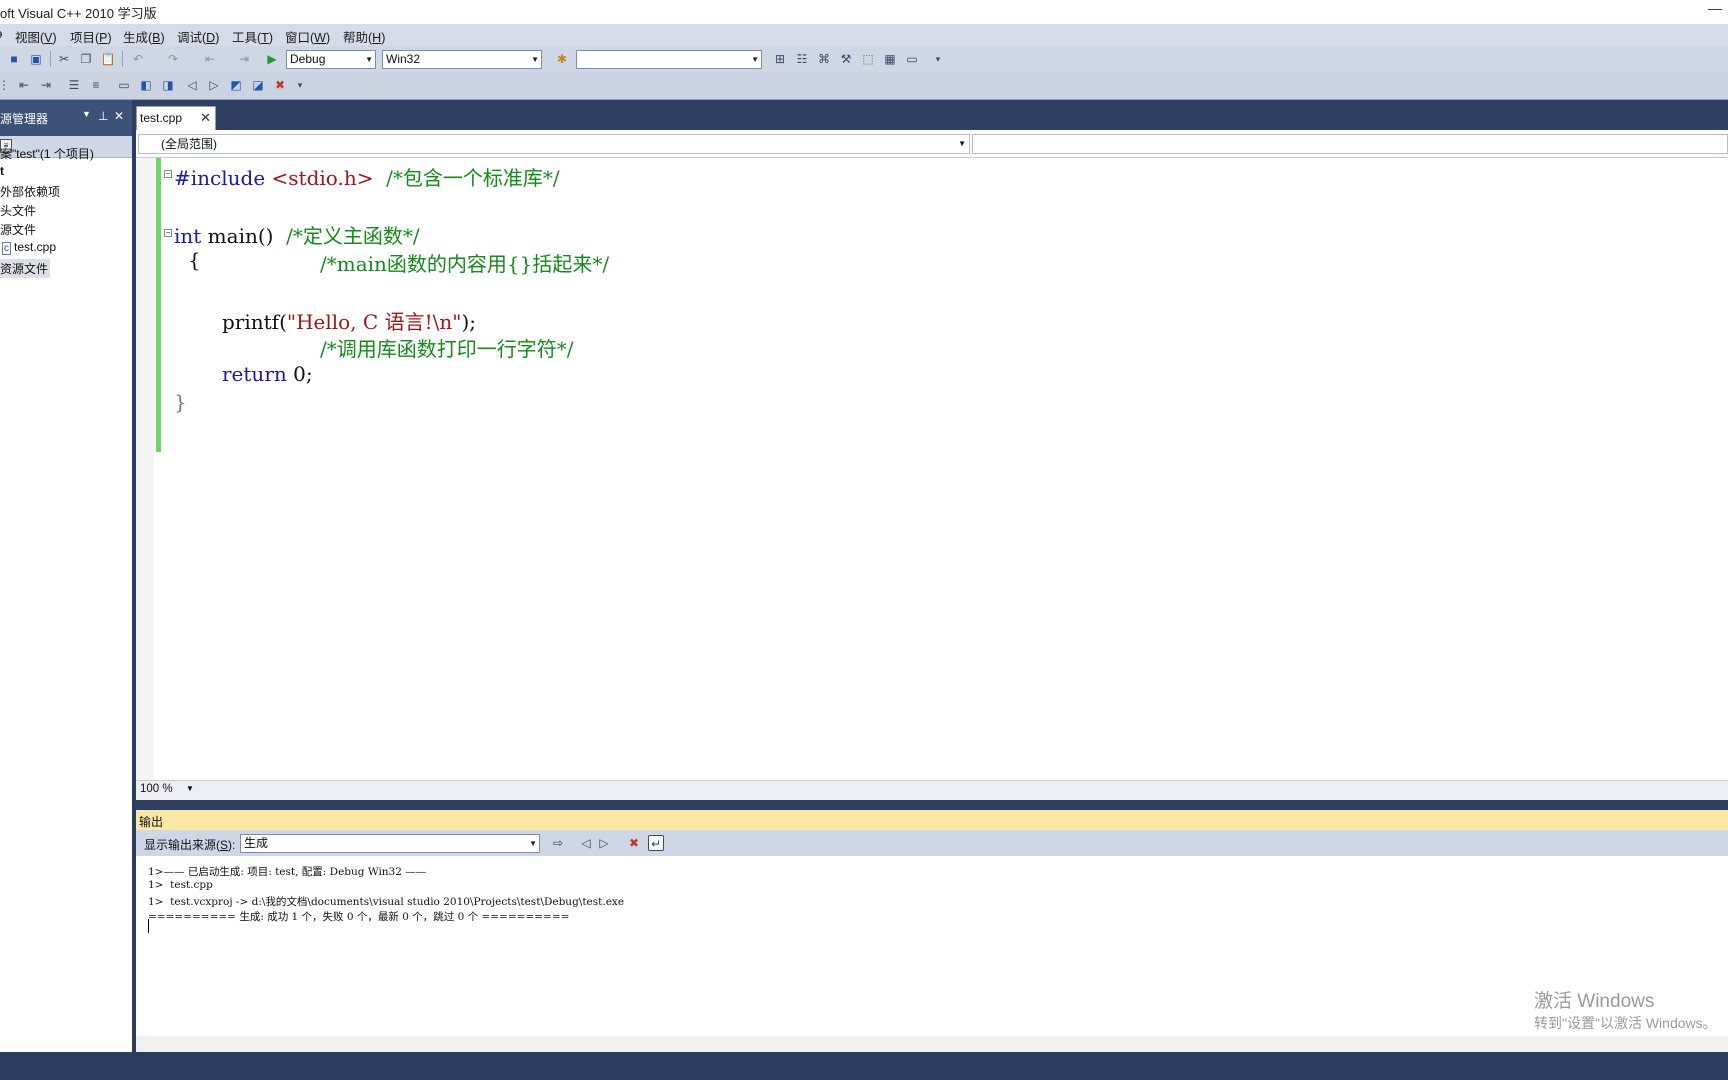 This screenshot has width=1728, height=1080. What do you see at coordinates (1350, 144) in the screenshot?
I see `member-combo` at bounding box center [1350, 144].